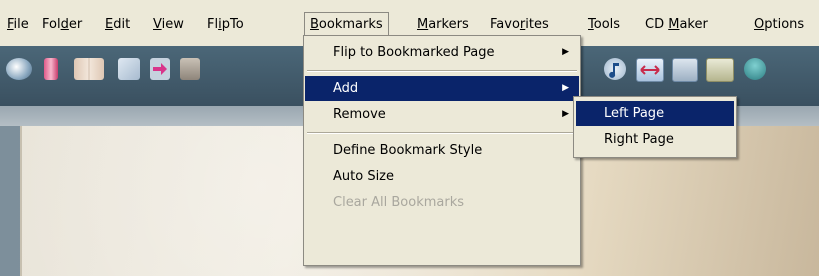  What do you see at coordinates (21, 24) in the screenshot?
I see `menu-file-rest: ile` at bounding box center [21, 24].